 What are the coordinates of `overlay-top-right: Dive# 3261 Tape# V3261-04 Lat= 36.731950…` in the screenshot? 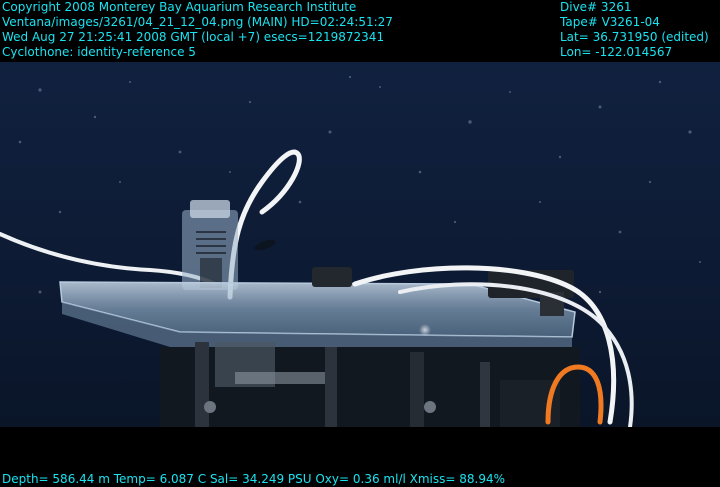 It's located at (634, 30).